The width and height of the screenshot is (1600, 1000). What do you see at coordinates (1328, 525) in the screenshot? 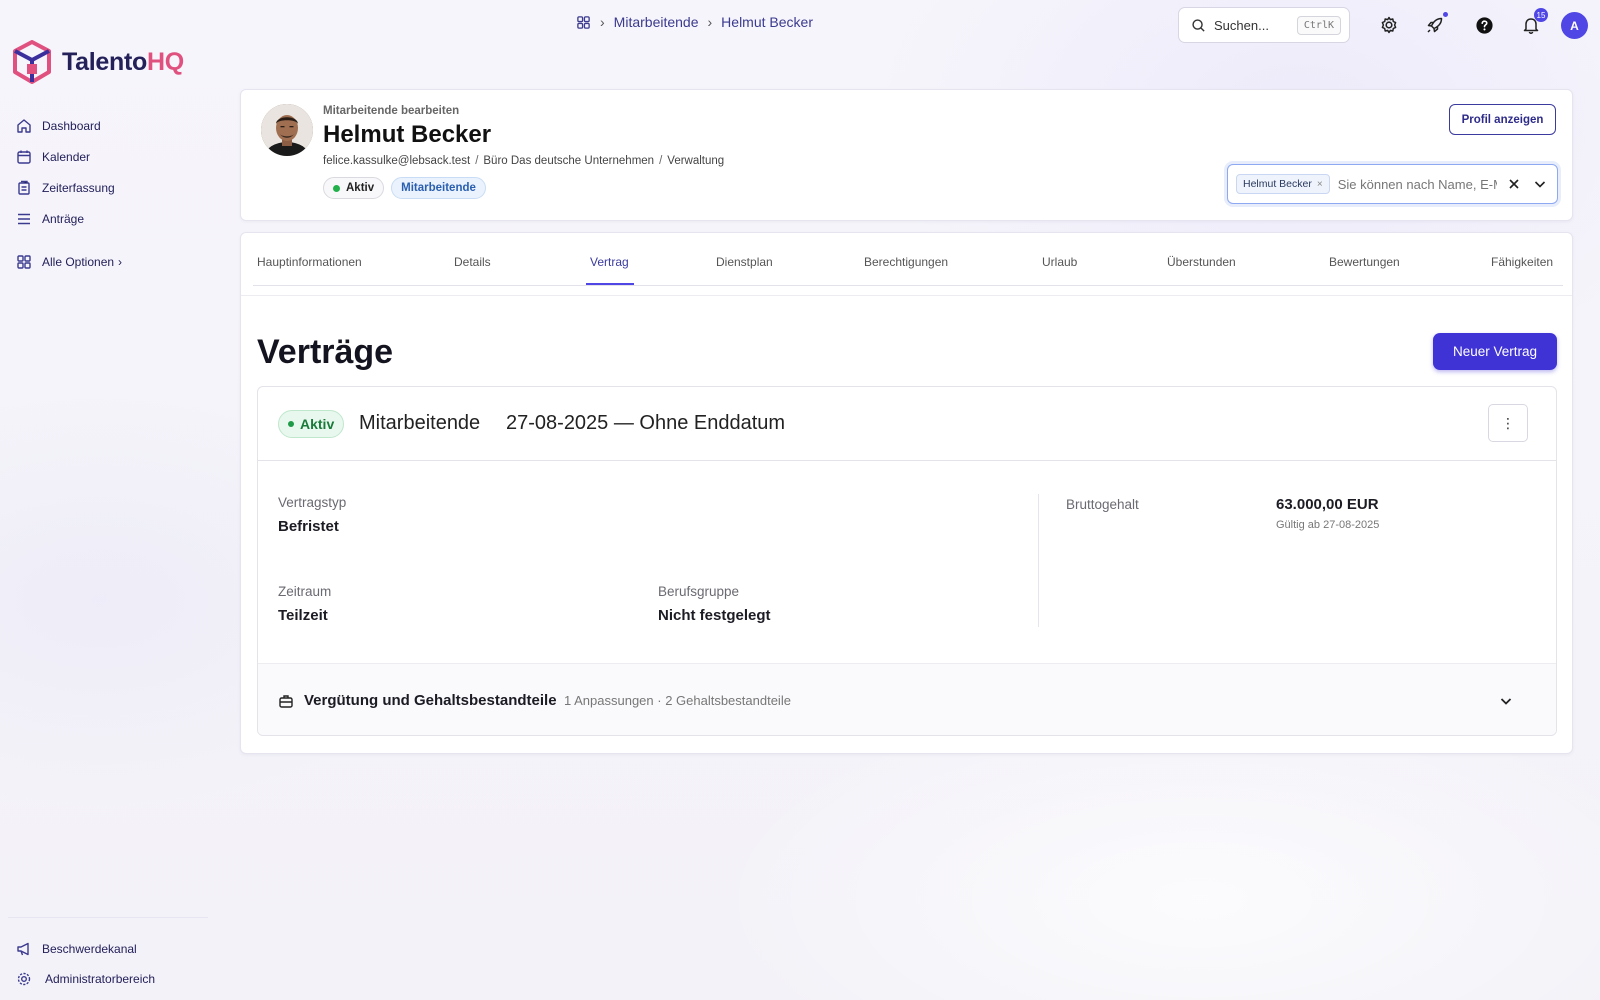
I see `salary-valid-from: Gültig ab 27-08-2025` at bounding box center [1328, 525].